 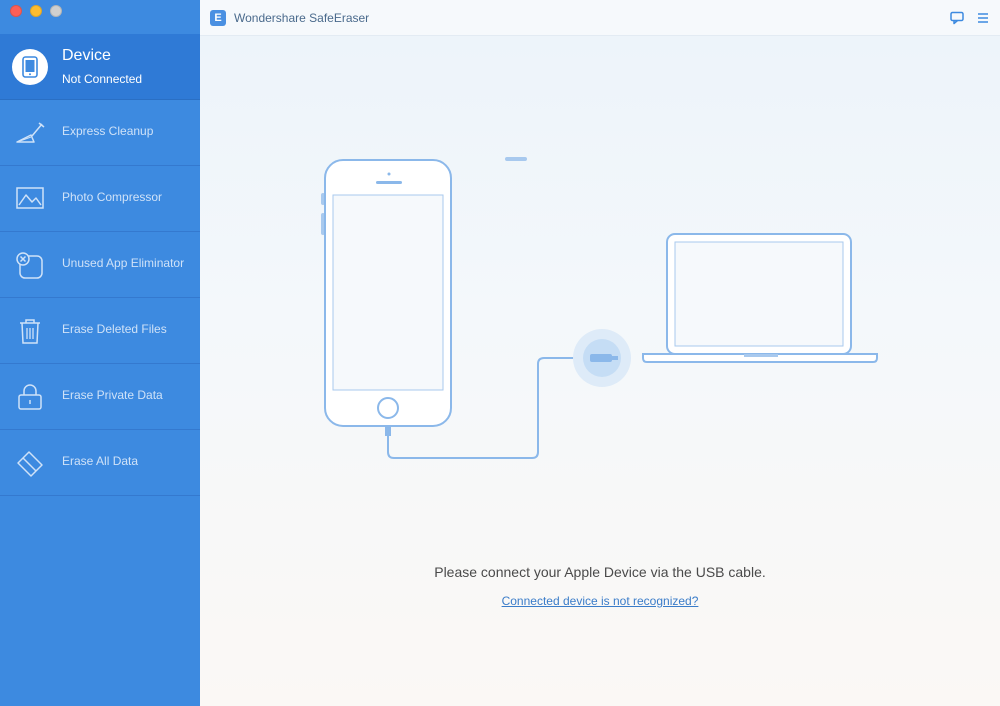 I want to click on sidebar-item-photo-compressor: Photo Compressor, so click(x=100, y=199).